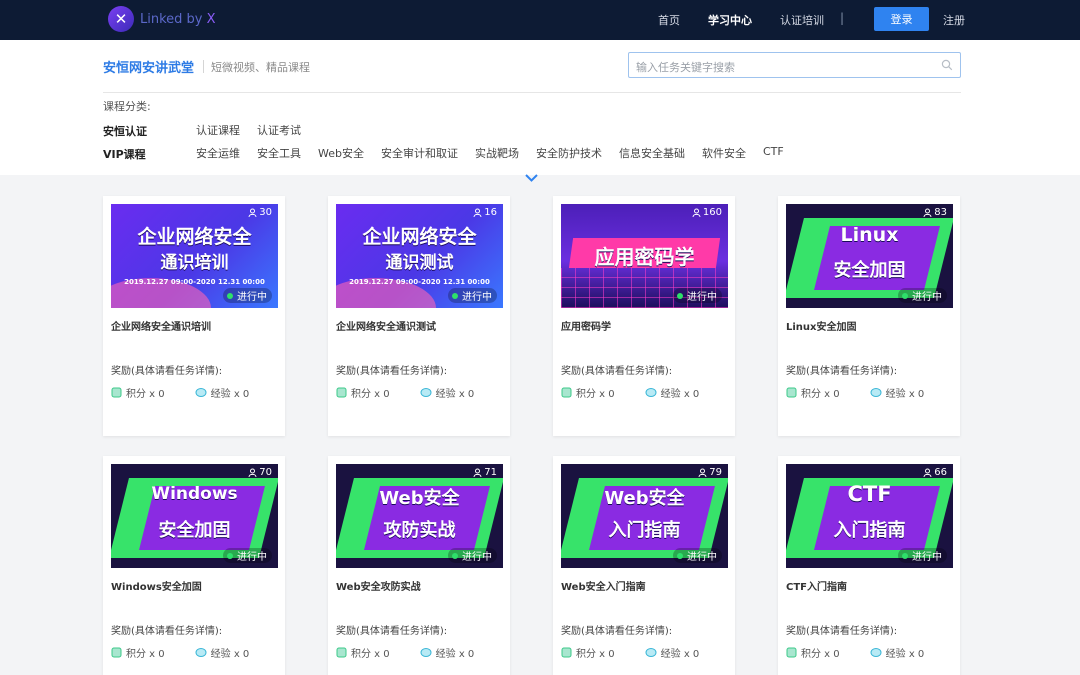 Image resolution: width=1080 pixels, height=675 pixels. Describe the element at coordinates (821, 325) in the screenshot. I see `course-title: Linux安全加固` at that location.